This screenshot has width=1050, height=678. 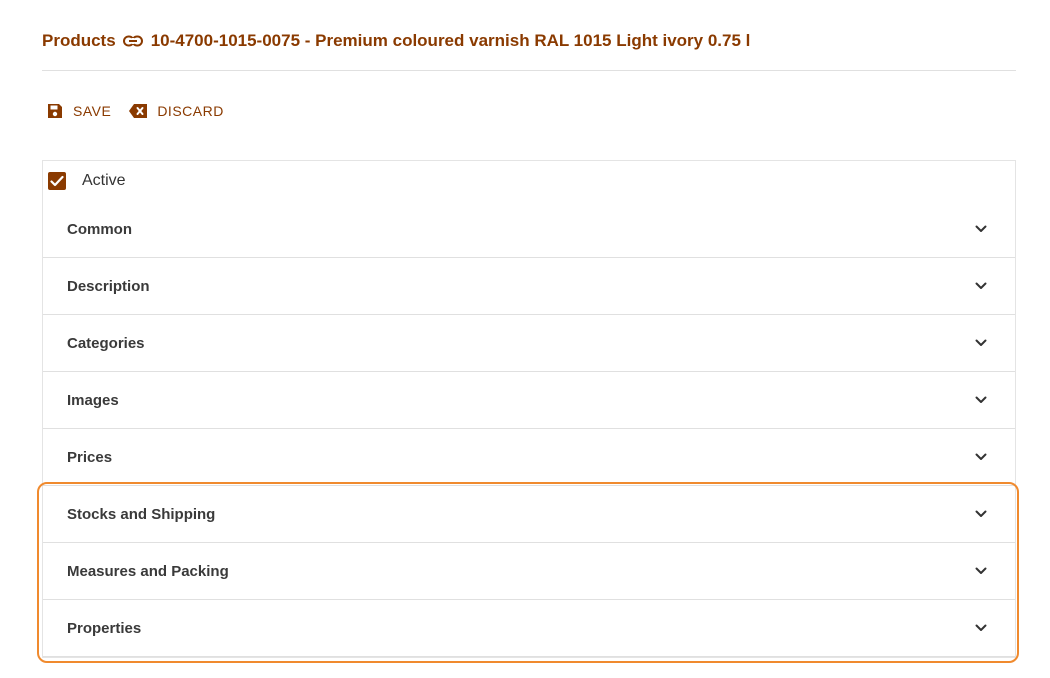 I want to click on section-prices: Prices, so click(x=529, y=457).